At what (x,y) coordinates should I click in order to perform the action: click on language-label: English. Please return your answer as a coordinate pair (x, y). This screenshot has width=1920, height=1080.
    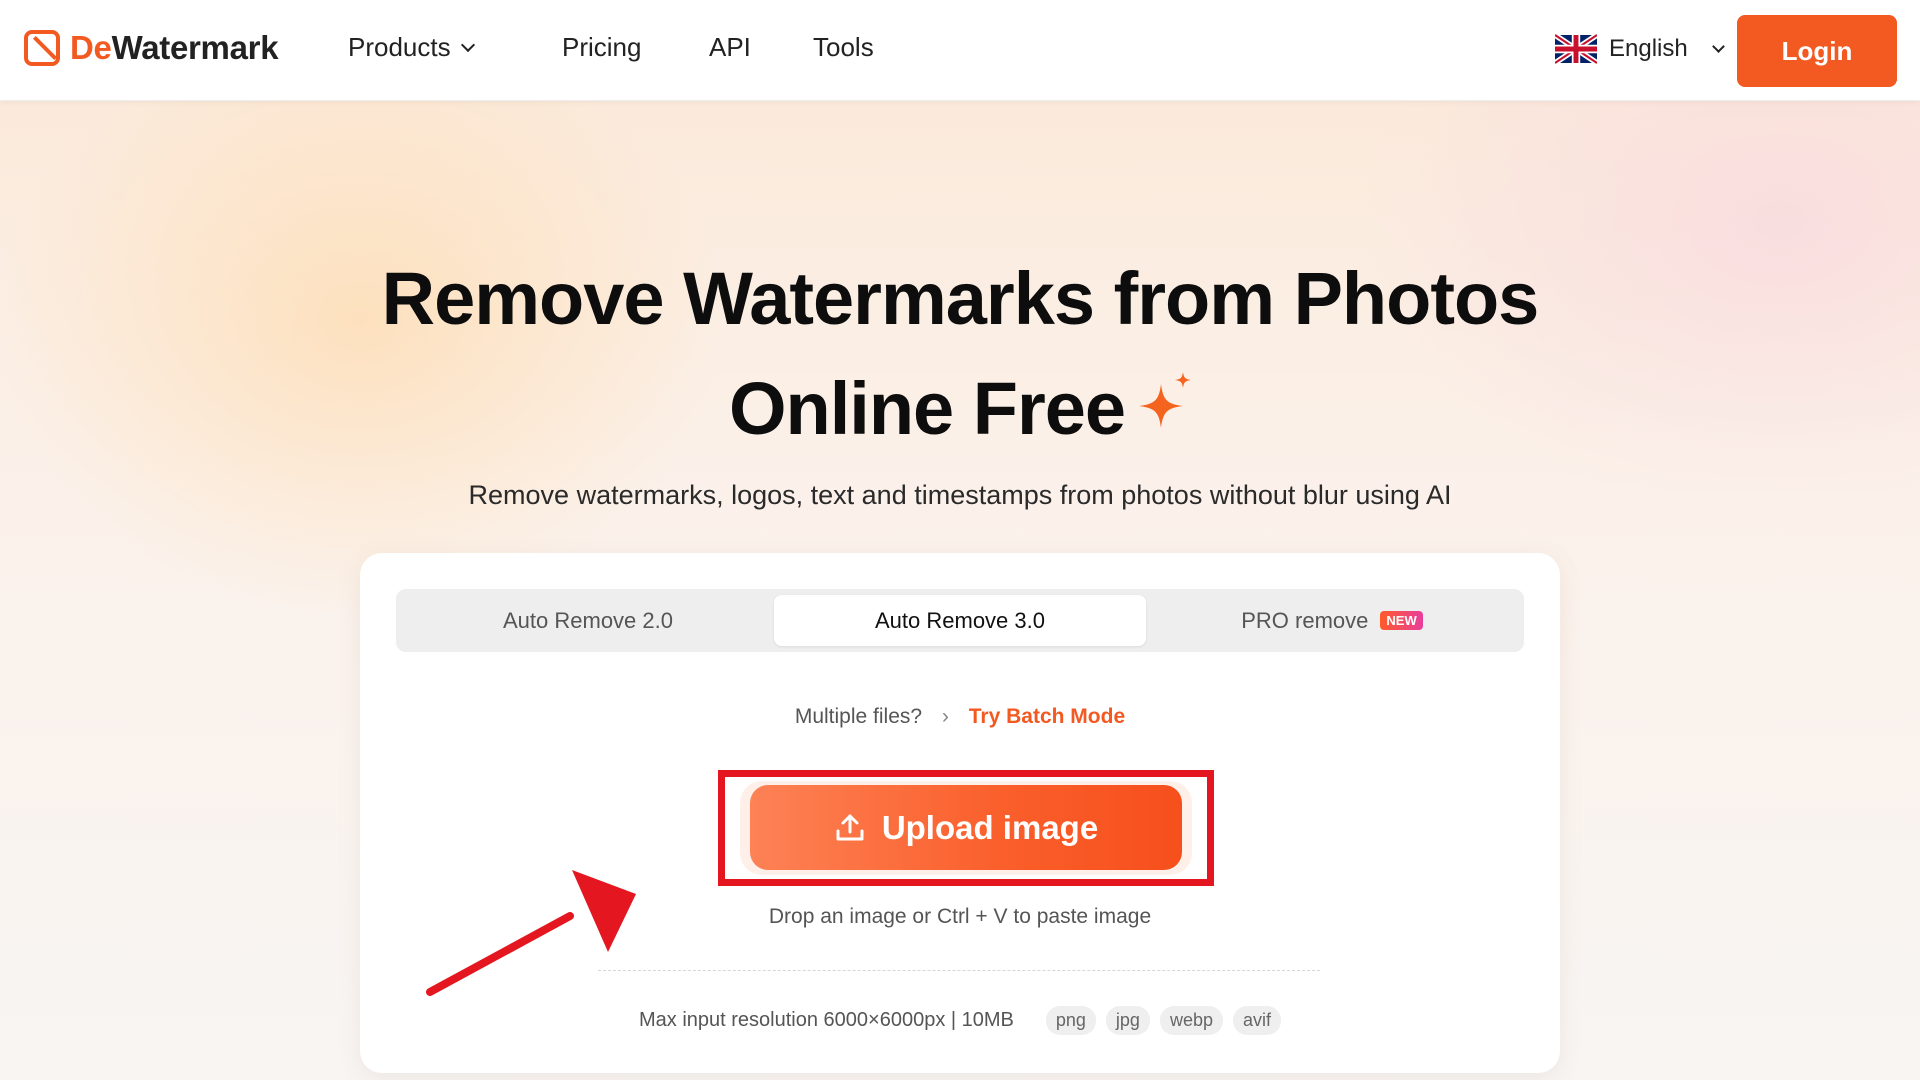
    Looking at the image, I should click on (1648, 48).